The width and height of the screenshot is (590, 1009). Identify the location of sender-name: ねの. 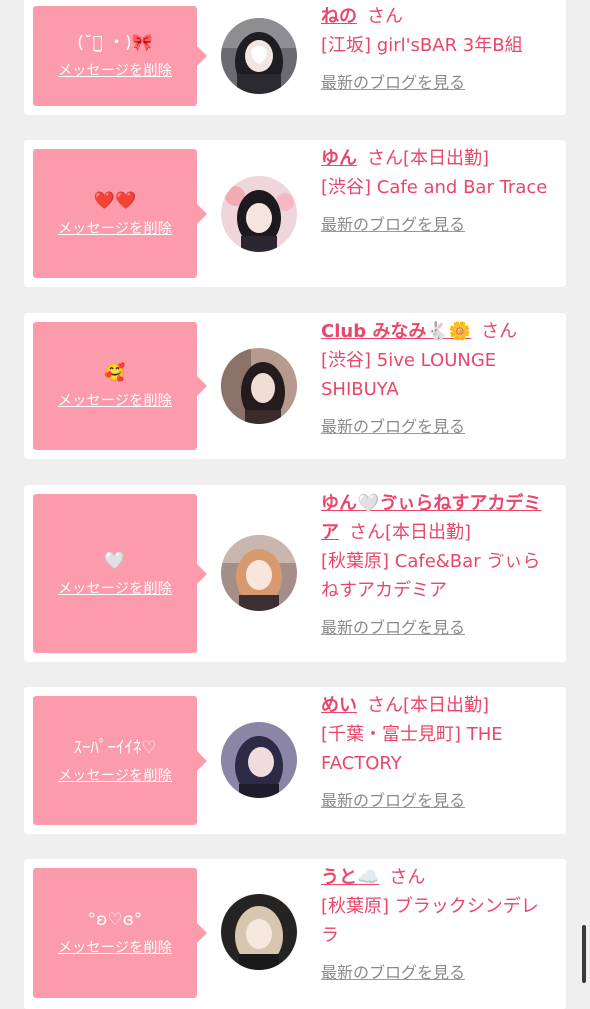
(339, 16).